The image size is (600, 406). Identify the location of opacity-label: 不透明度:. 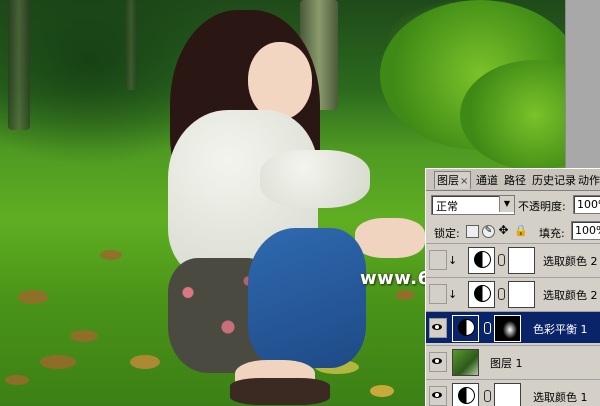
(542, 206).